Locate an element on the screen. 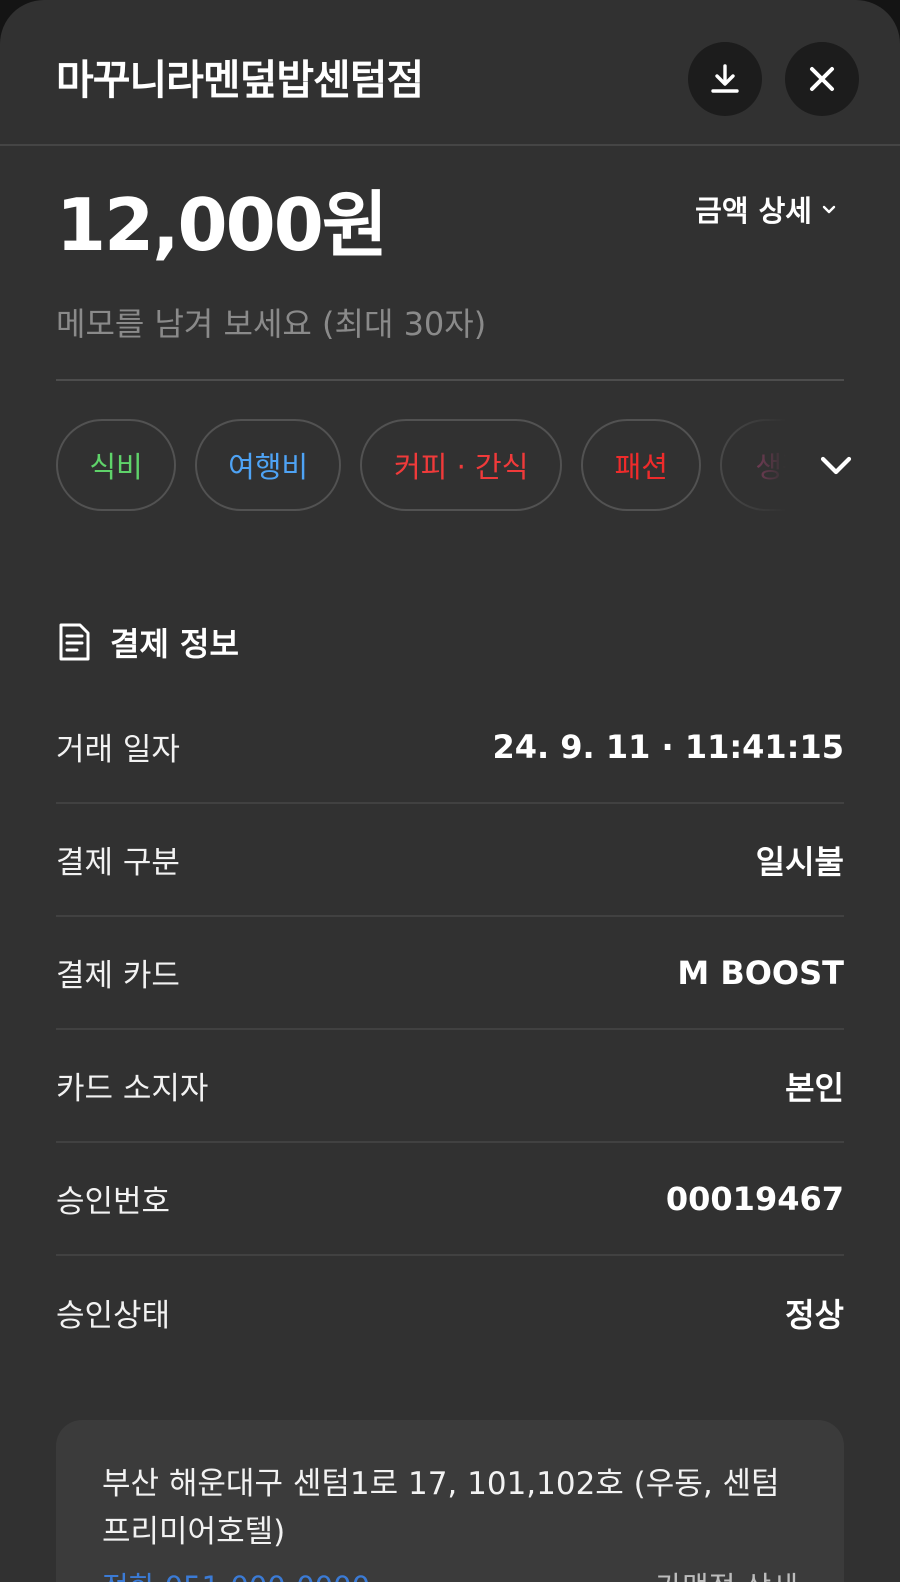 The width and height of the screenshot is (900, 1582). category-expand-button is located at coordinates (836, 465).